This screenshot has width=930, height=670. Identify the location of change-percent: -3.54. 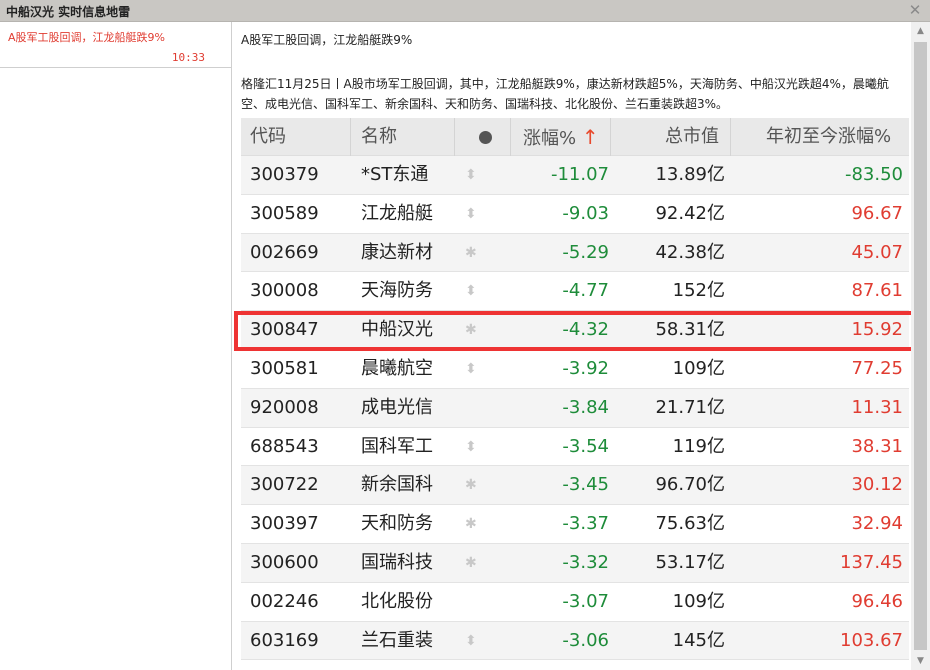
(585, 446).